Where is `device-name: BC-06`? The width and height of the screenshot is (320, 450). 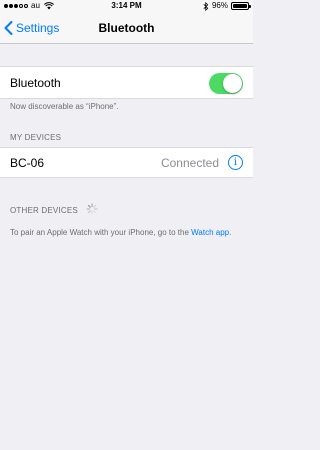 device-name: BC-06 is located at coordinates (27, 163).